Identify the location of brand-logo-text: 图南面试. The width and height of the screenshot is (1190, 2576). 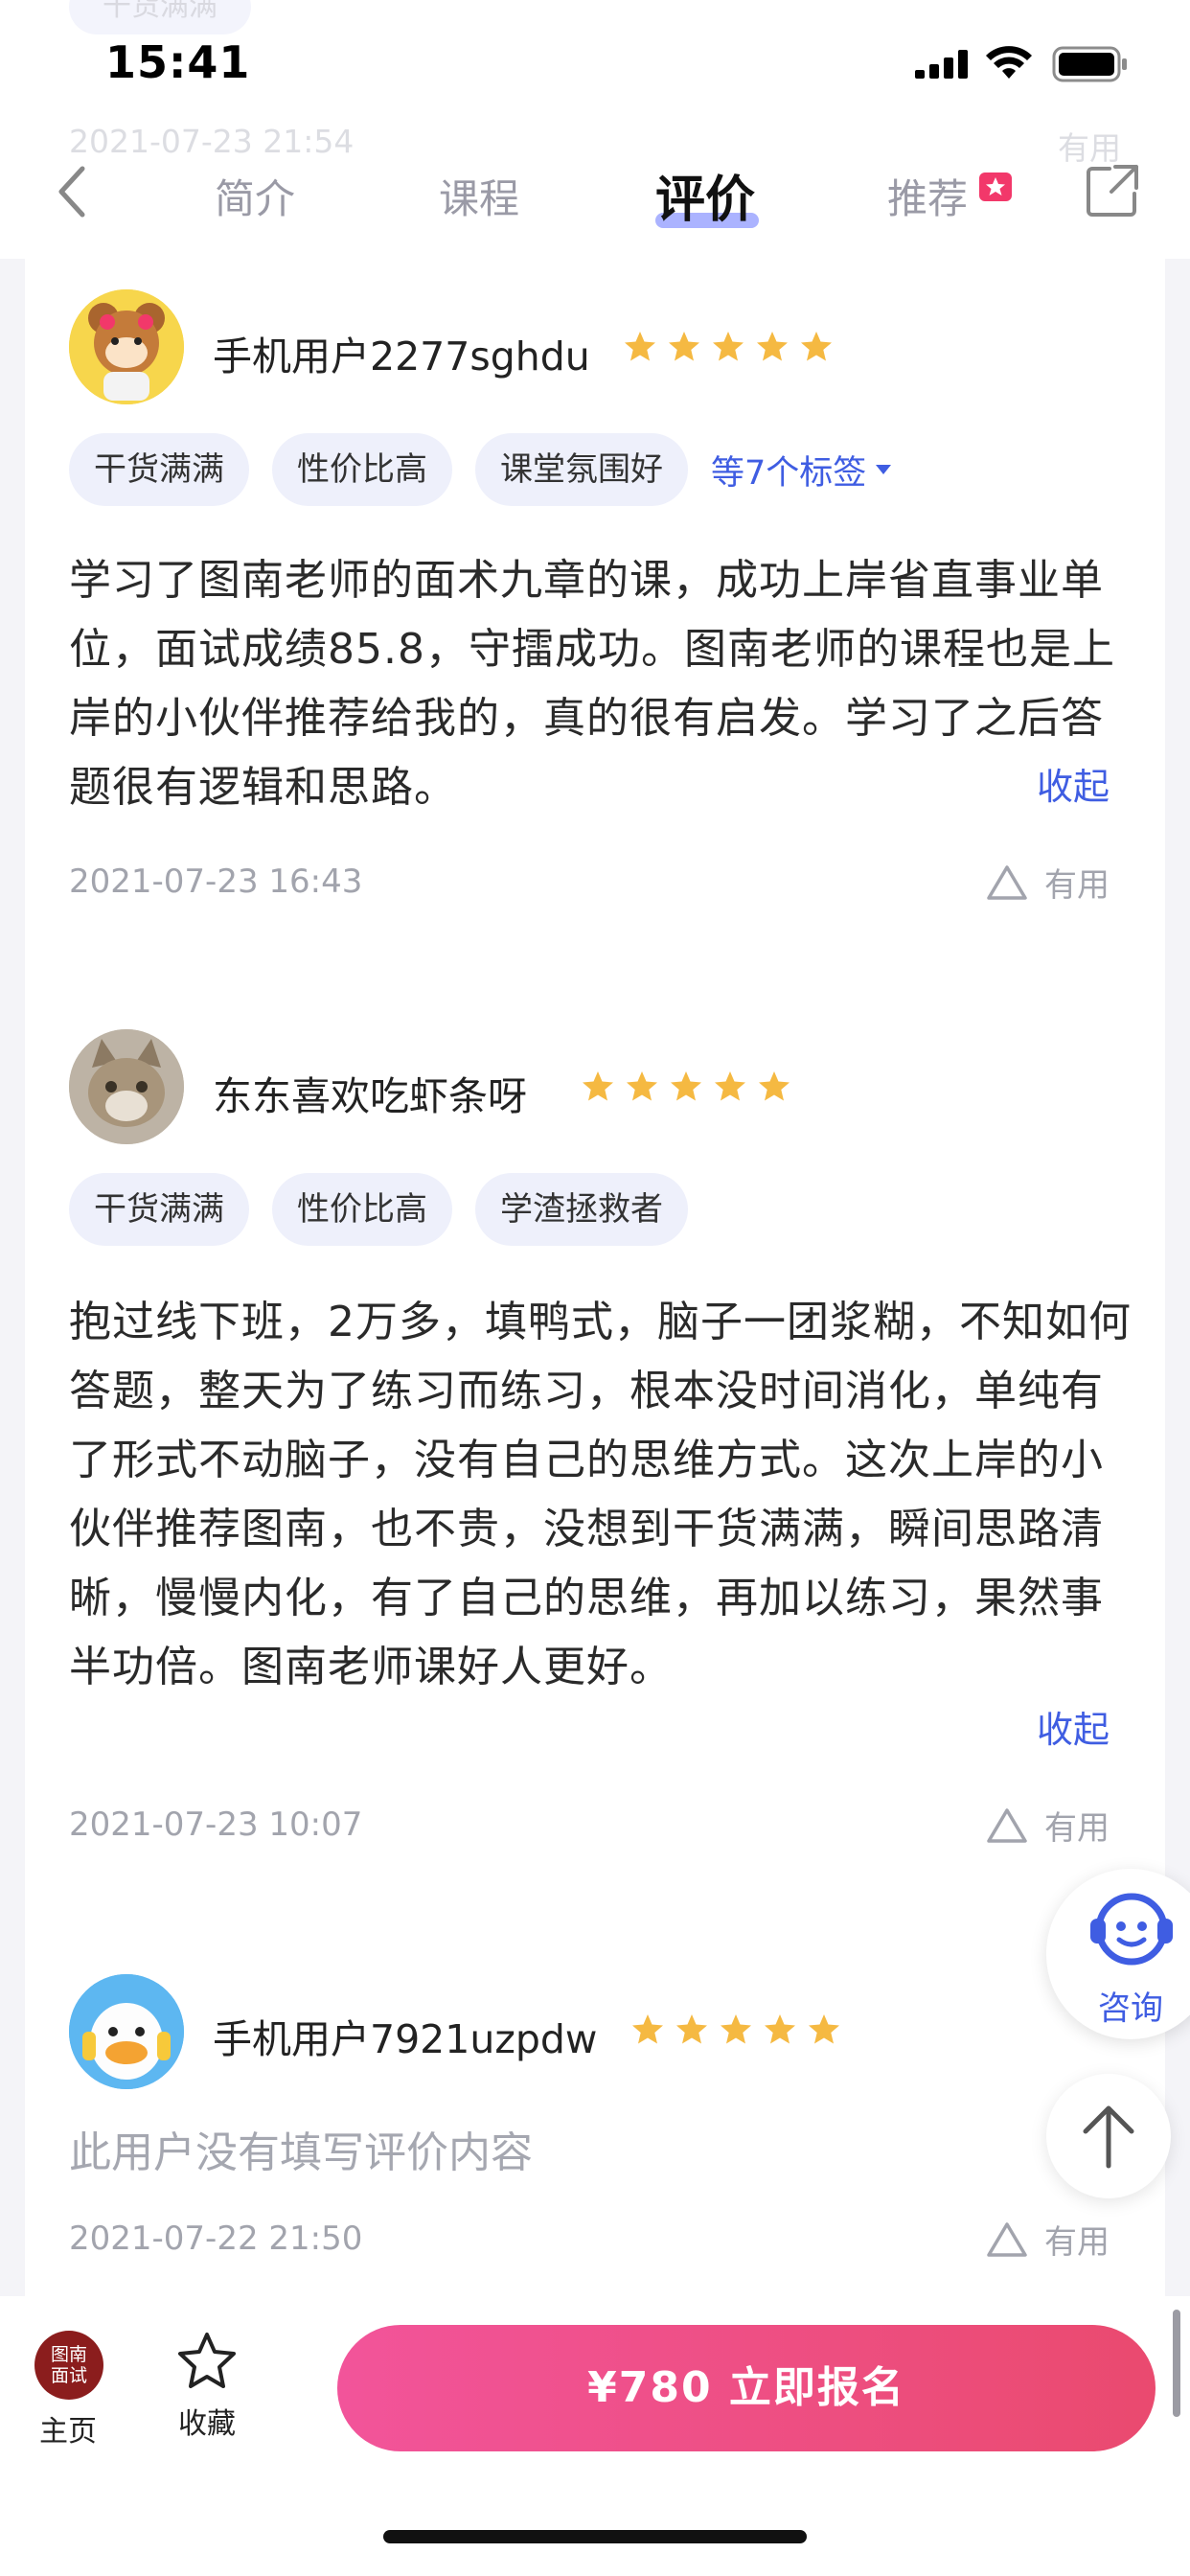
(68, 2365).